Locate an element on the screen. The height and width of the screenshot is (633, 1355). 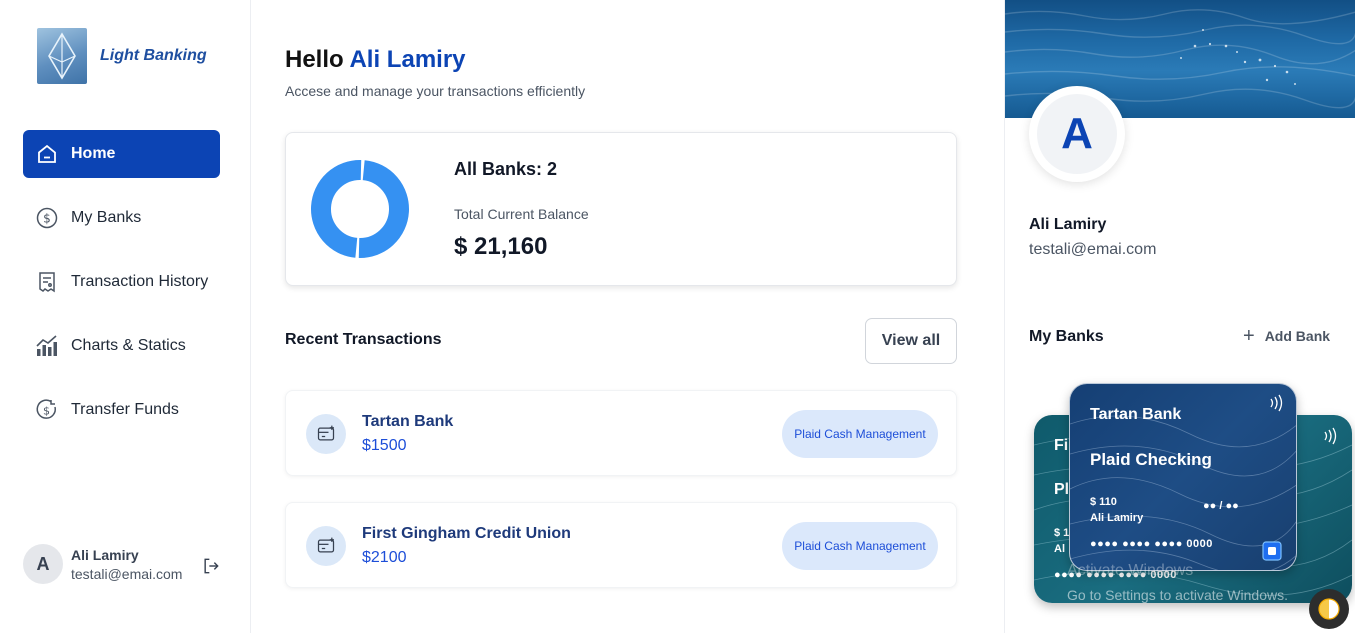
brand-logo-icon is located at coordinates (62, 56).